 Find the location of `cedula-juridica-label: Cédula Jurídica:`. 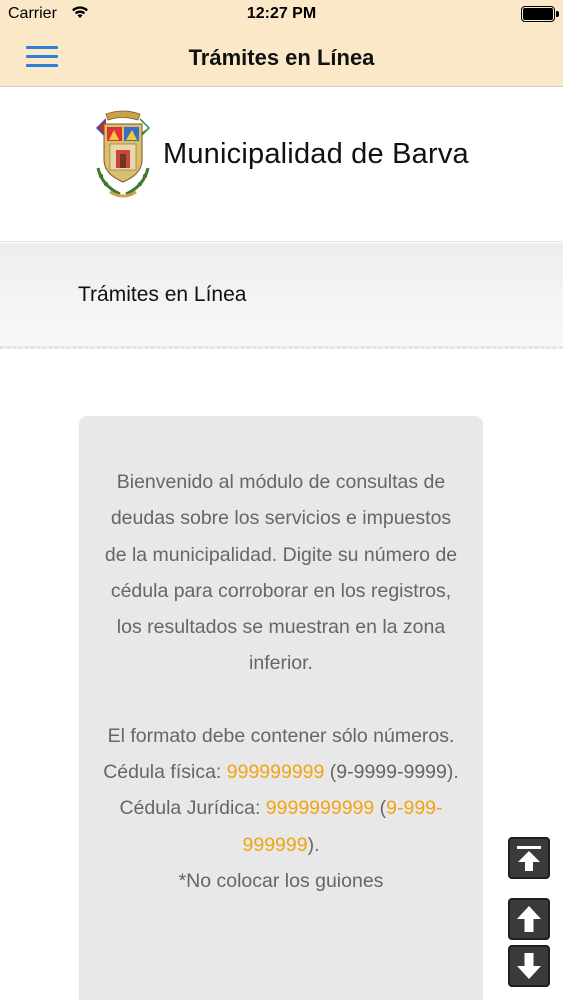

cedula-juridica-label: Cédula Jurídica: is located at coordinates (192, 808).